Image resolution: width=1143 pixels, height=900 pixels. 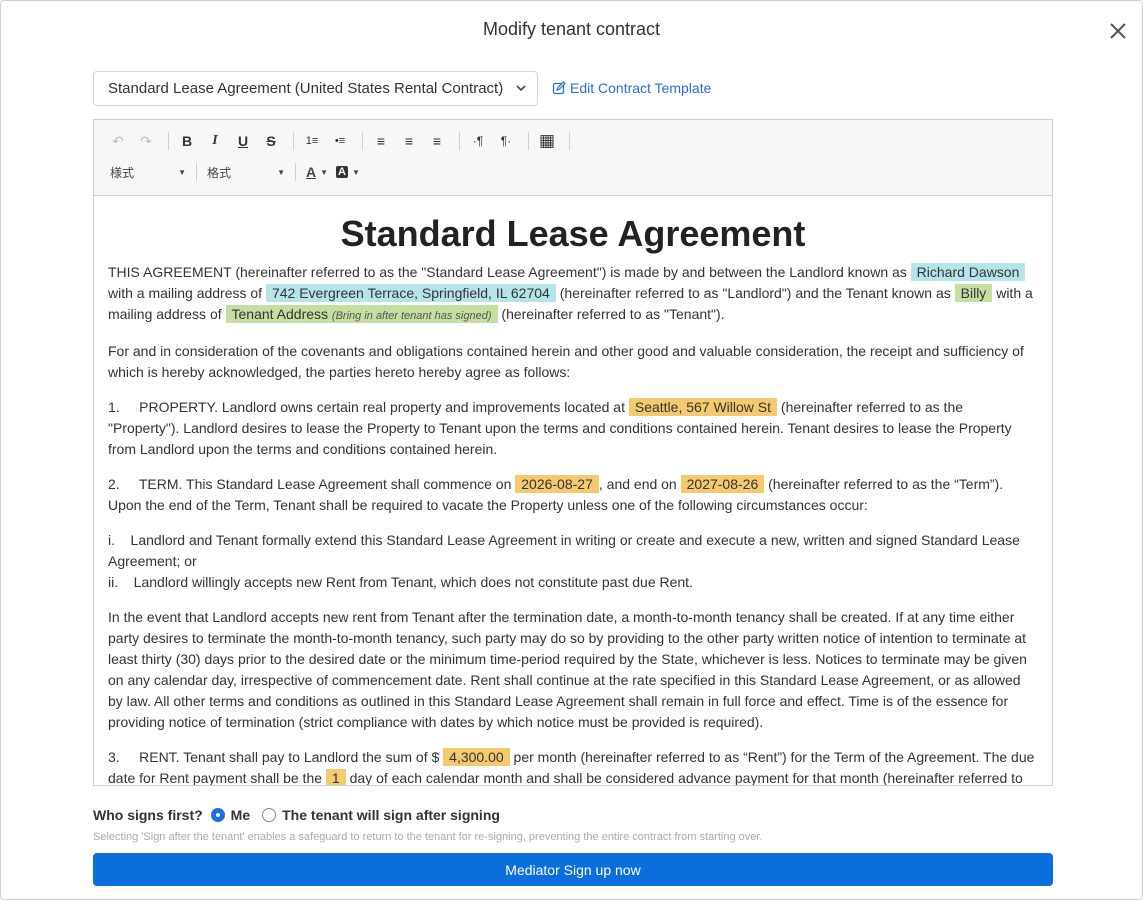 What do you see at coordinates (148, 172) in the screenshot?
I see `style-dropdown: 様式 ▼` at bounding box center [148, 172].